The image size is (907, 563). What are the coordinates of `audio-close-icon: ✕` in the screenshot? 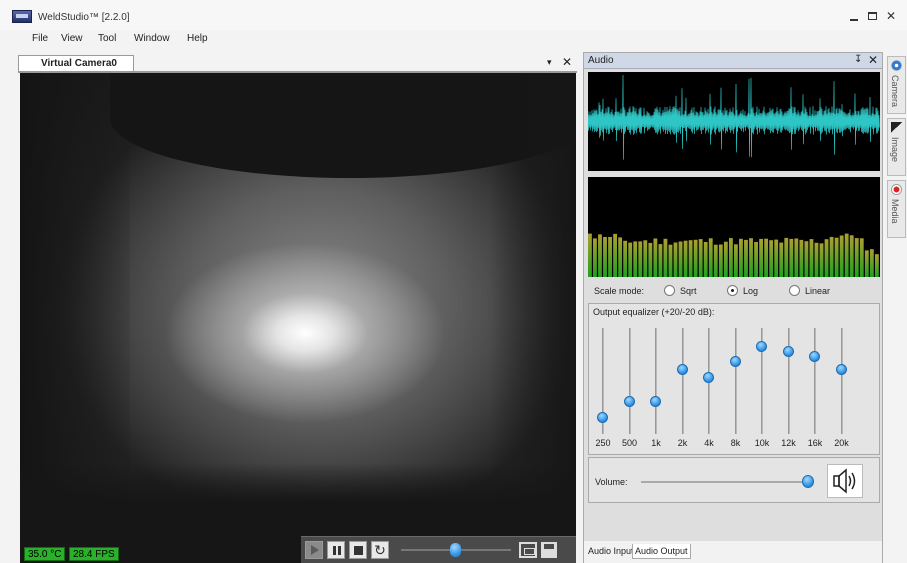 It's located at (873, 60).